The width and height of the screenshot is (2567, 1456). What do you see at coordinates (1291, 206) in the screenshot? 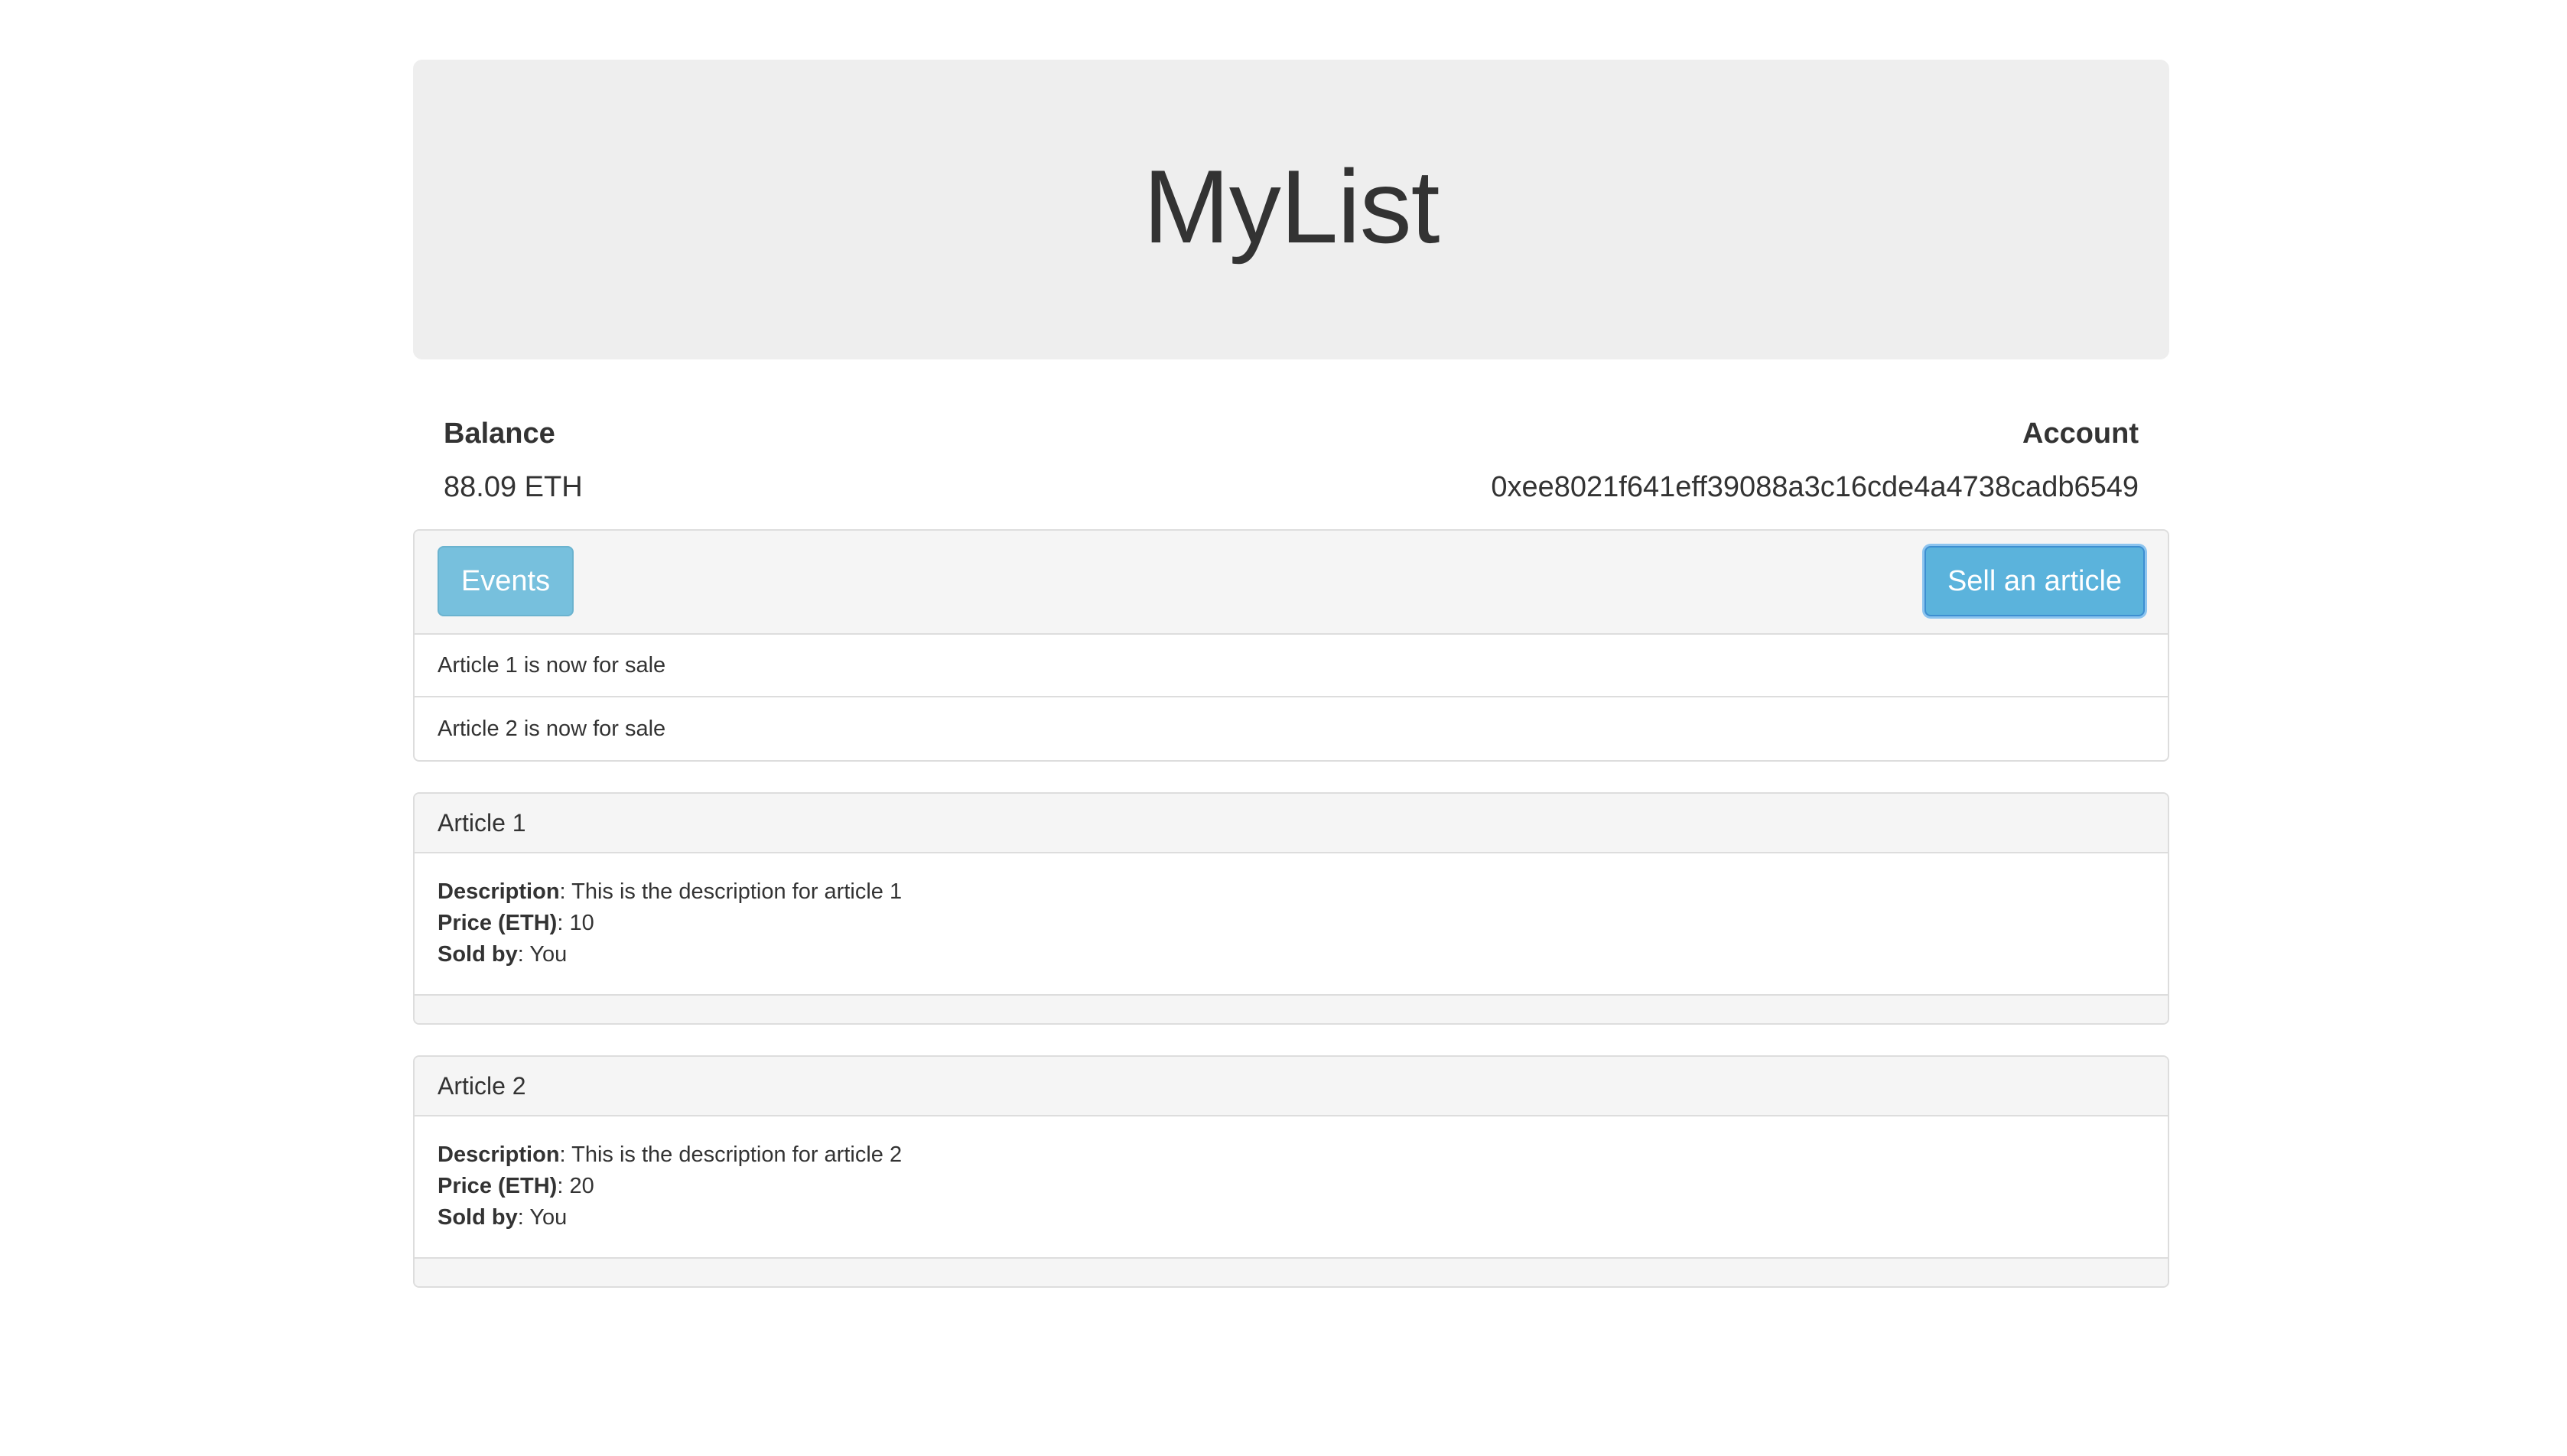
I see `app-title: MyList` at bounding box center [1291, 206].